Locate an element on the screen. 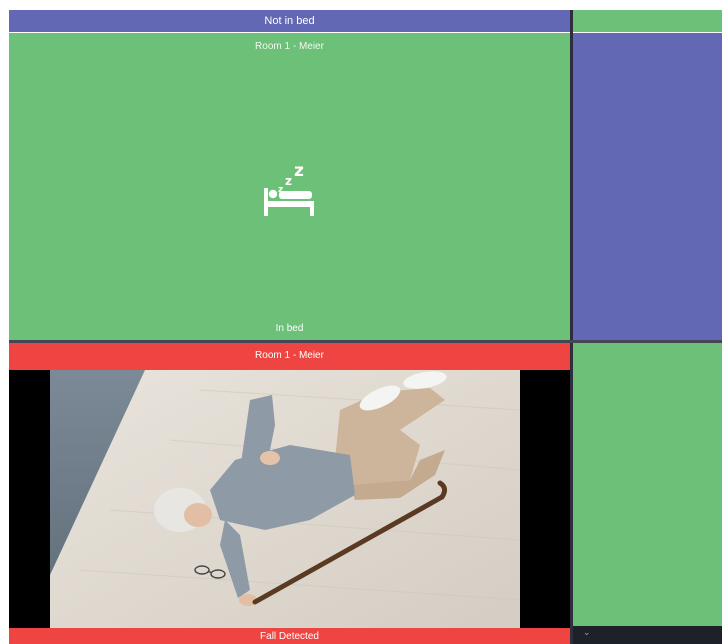 The height and width of the screenshot is (644, 722). side-tile-green-bottom is located at coordinates (647, 484).